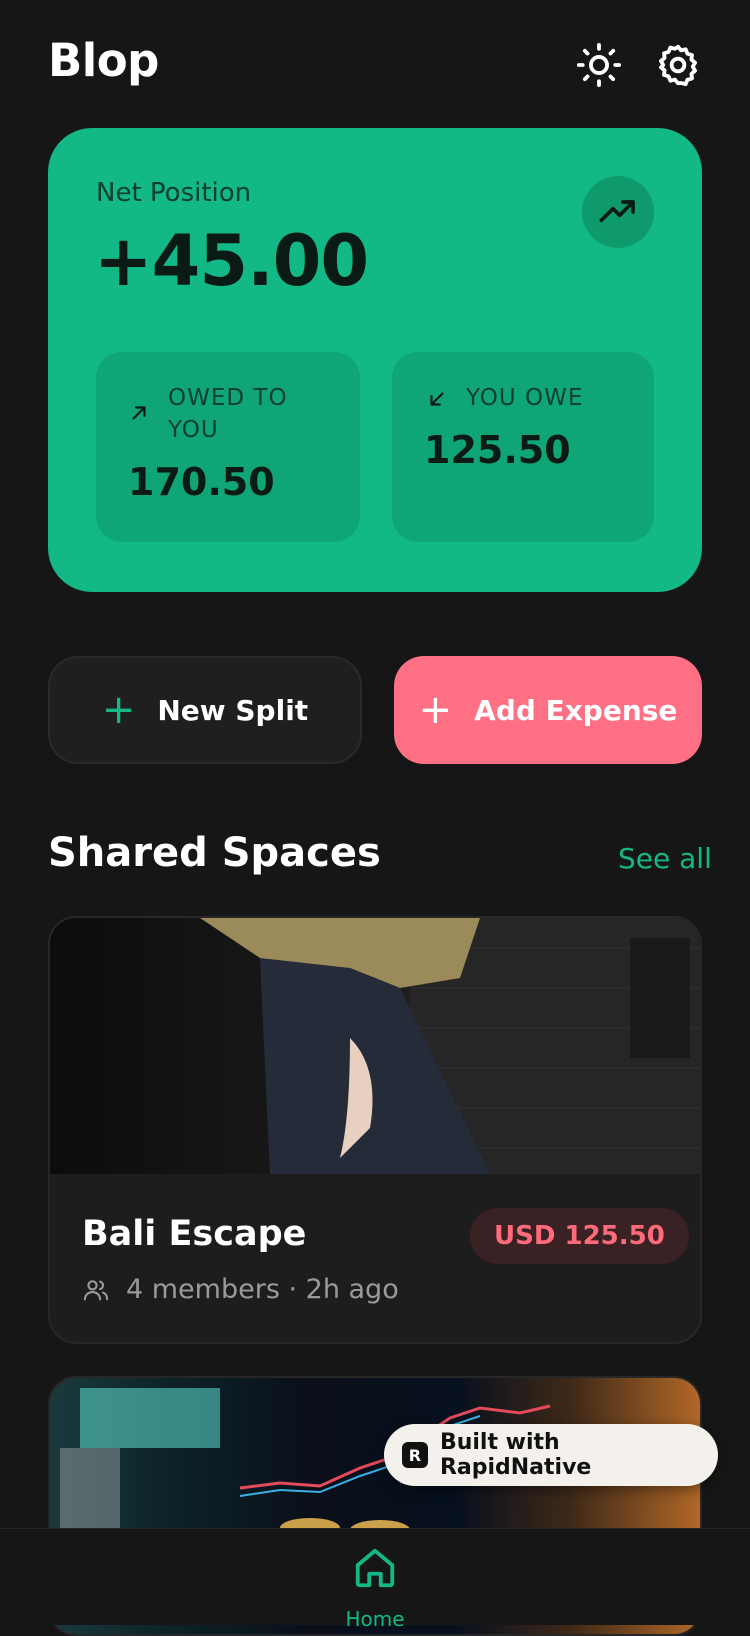 The width and height of the screenshot is (750, 1636). I want to click on arrow-down-left-icon, so click(437, 399).